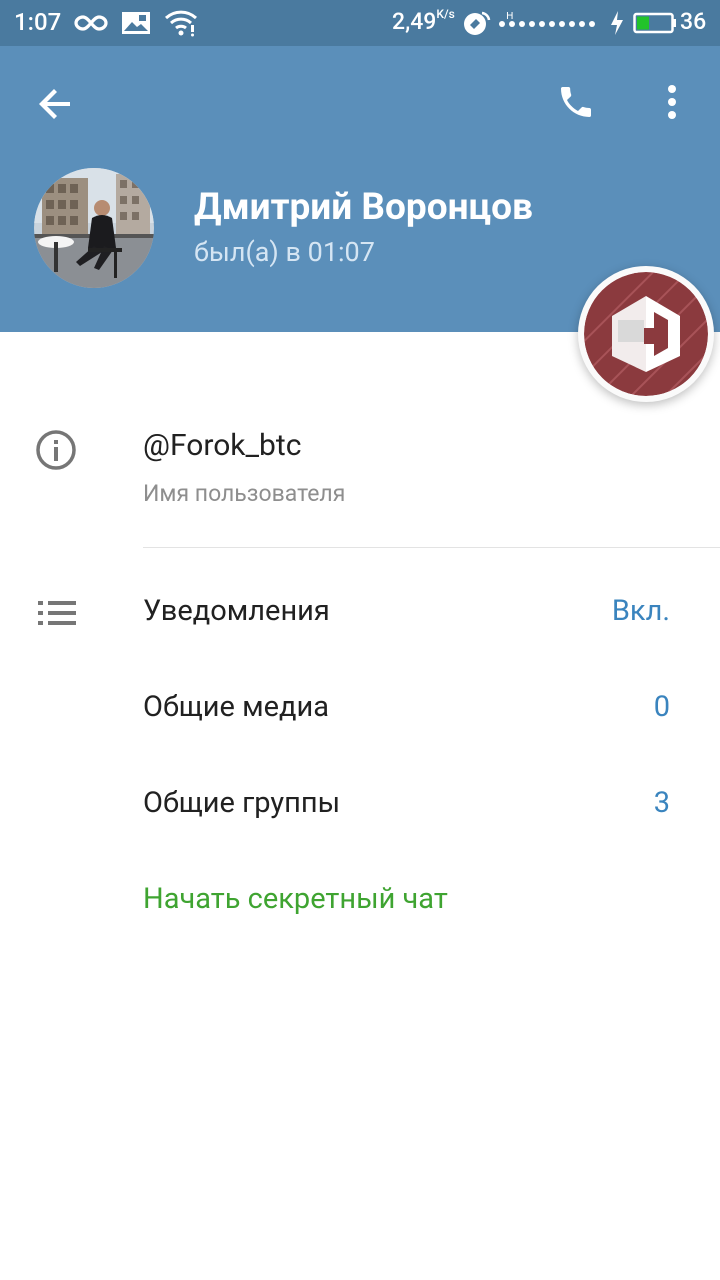 Image resolution: width=720 pixels, height=1280 pixels. Describe the element at coordinates (640, 611) in the screenshot. I see `notifications-value: Вкл.` at that location.